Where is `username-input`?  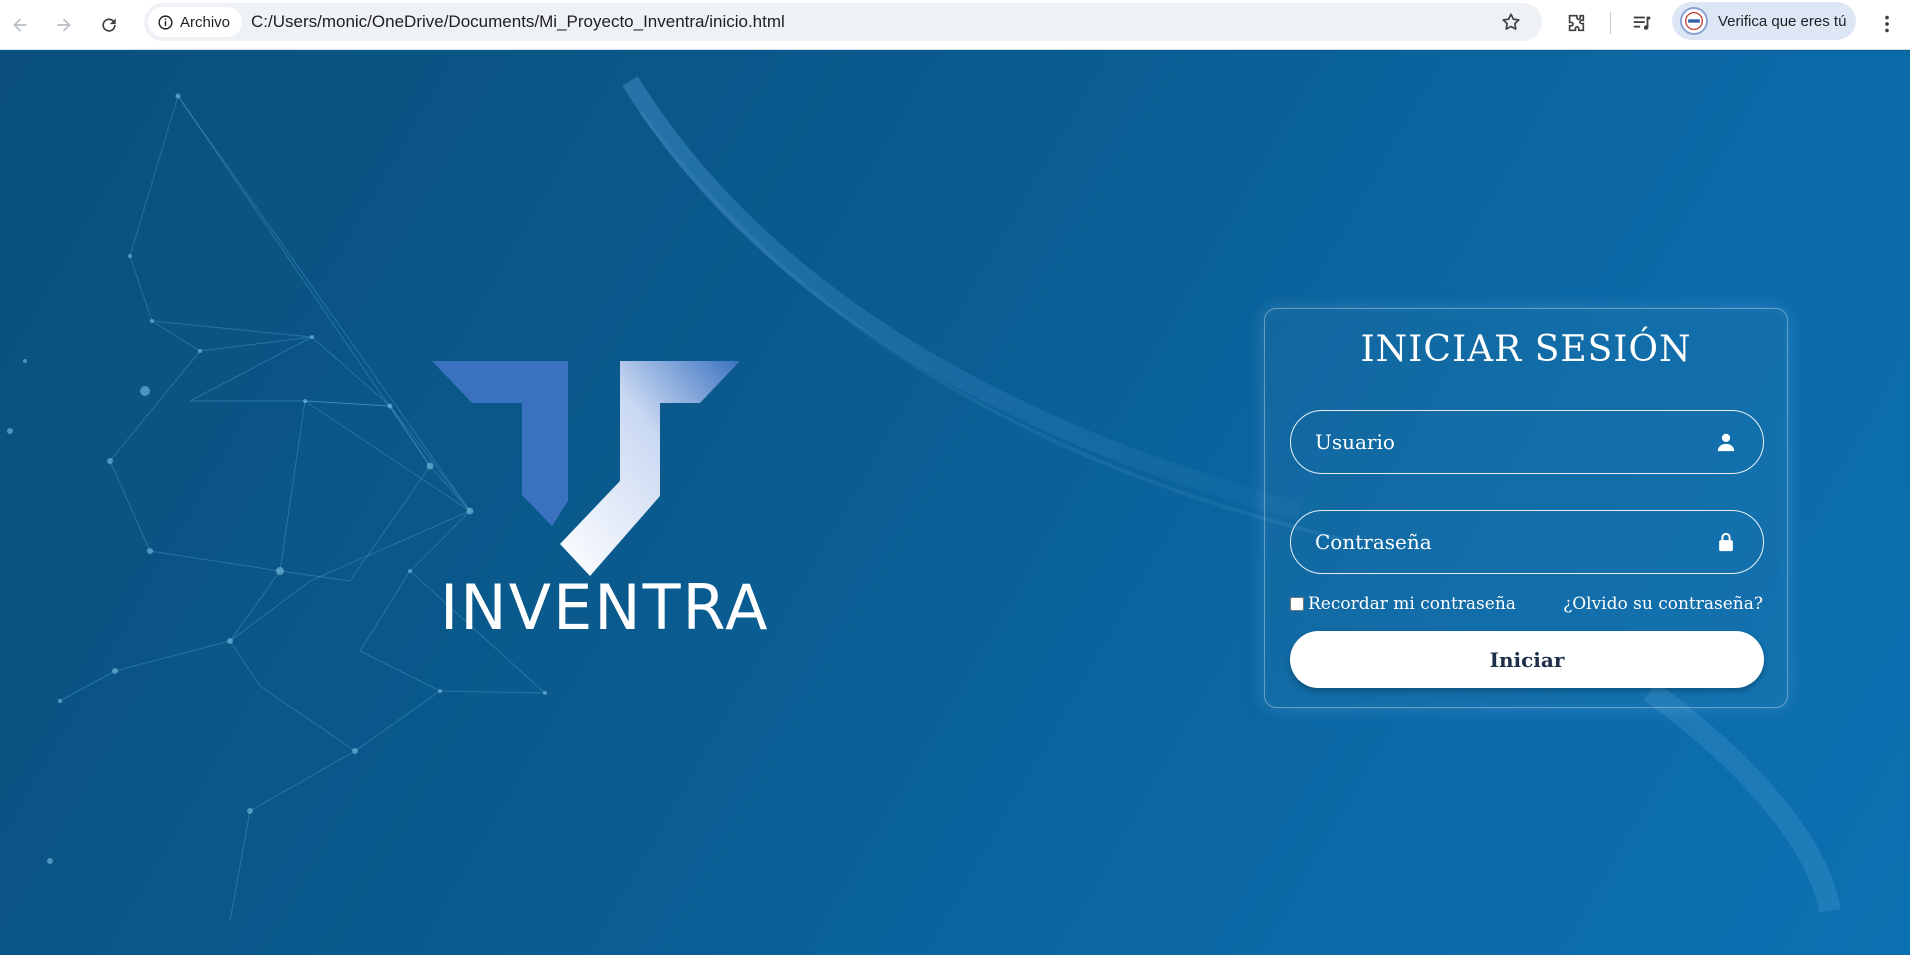
username-input is located at coordinates (1505, 442).